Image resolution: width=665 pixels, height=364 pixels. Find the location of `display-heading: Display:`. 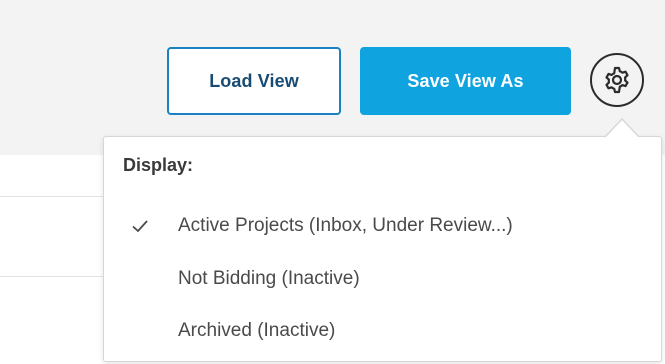

display-heading: Display: is located at coordinates (158, 165).